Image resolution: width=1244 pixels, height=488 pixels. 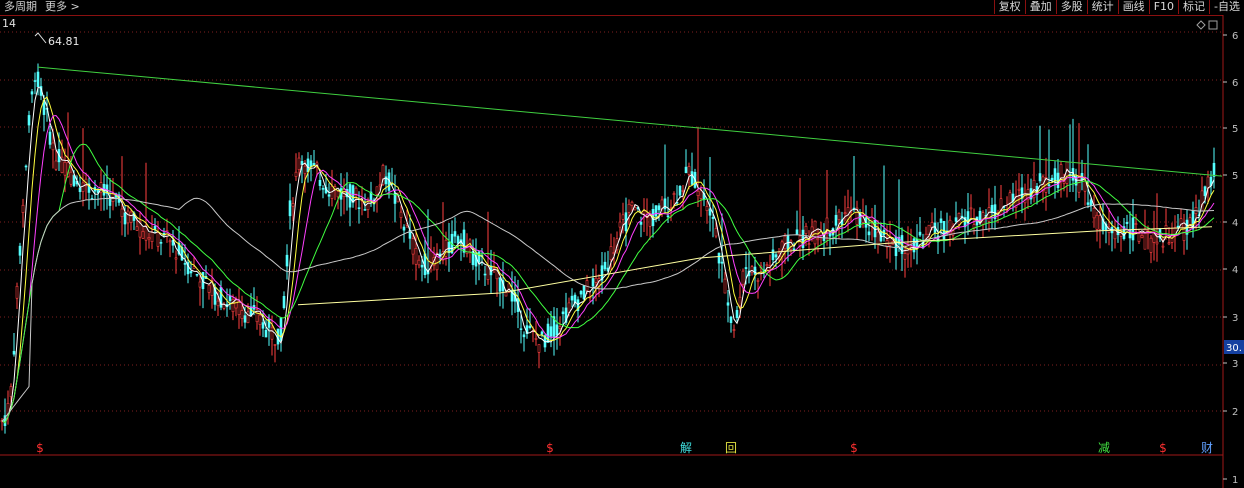 What do you see at coordinates (1009, 7) in the screenshot?
I see `fuquan-button: 复权` at bounding box center [1009, 7].